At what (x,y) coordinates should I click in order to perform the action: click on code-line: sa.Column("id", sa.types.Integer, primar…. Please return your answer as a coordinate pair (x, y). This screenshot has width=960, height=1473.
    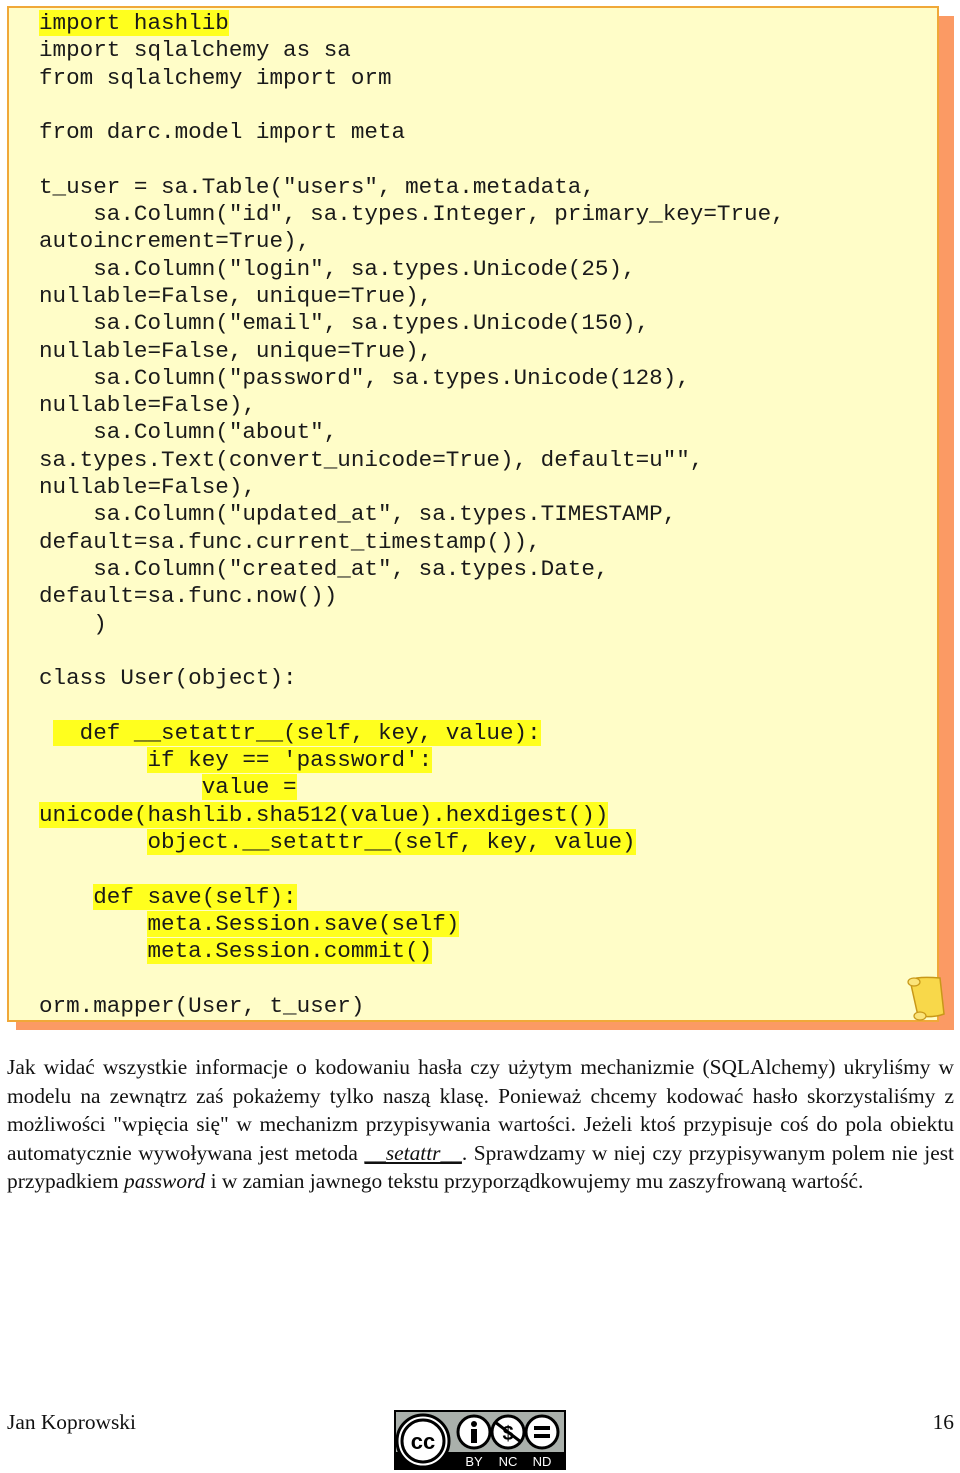
    Looking at the image, I should click on (412, 214).